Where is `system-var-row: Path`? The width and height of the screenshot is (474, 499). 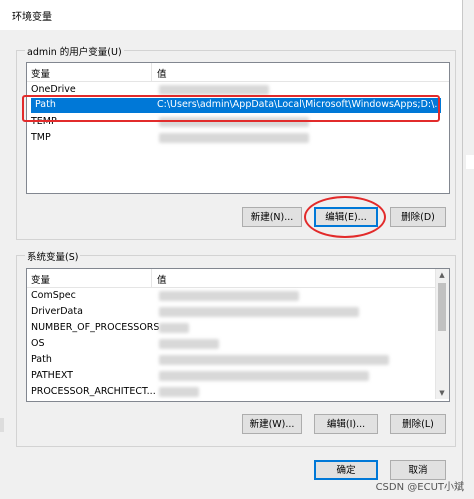
system-var-row: Path is located at coordinates (232, 360).